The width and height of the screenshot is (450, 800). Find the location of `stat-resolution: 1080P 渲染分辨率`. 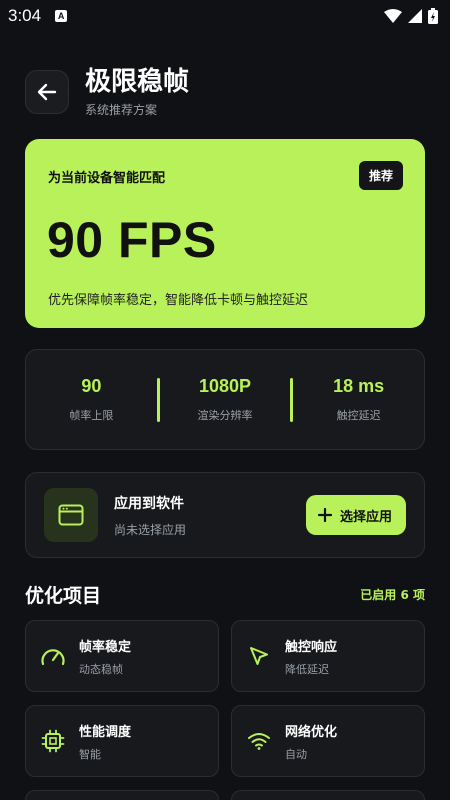

stat-resolution: 1080P 渲染分辨率 is located at coordinates (225, 399).